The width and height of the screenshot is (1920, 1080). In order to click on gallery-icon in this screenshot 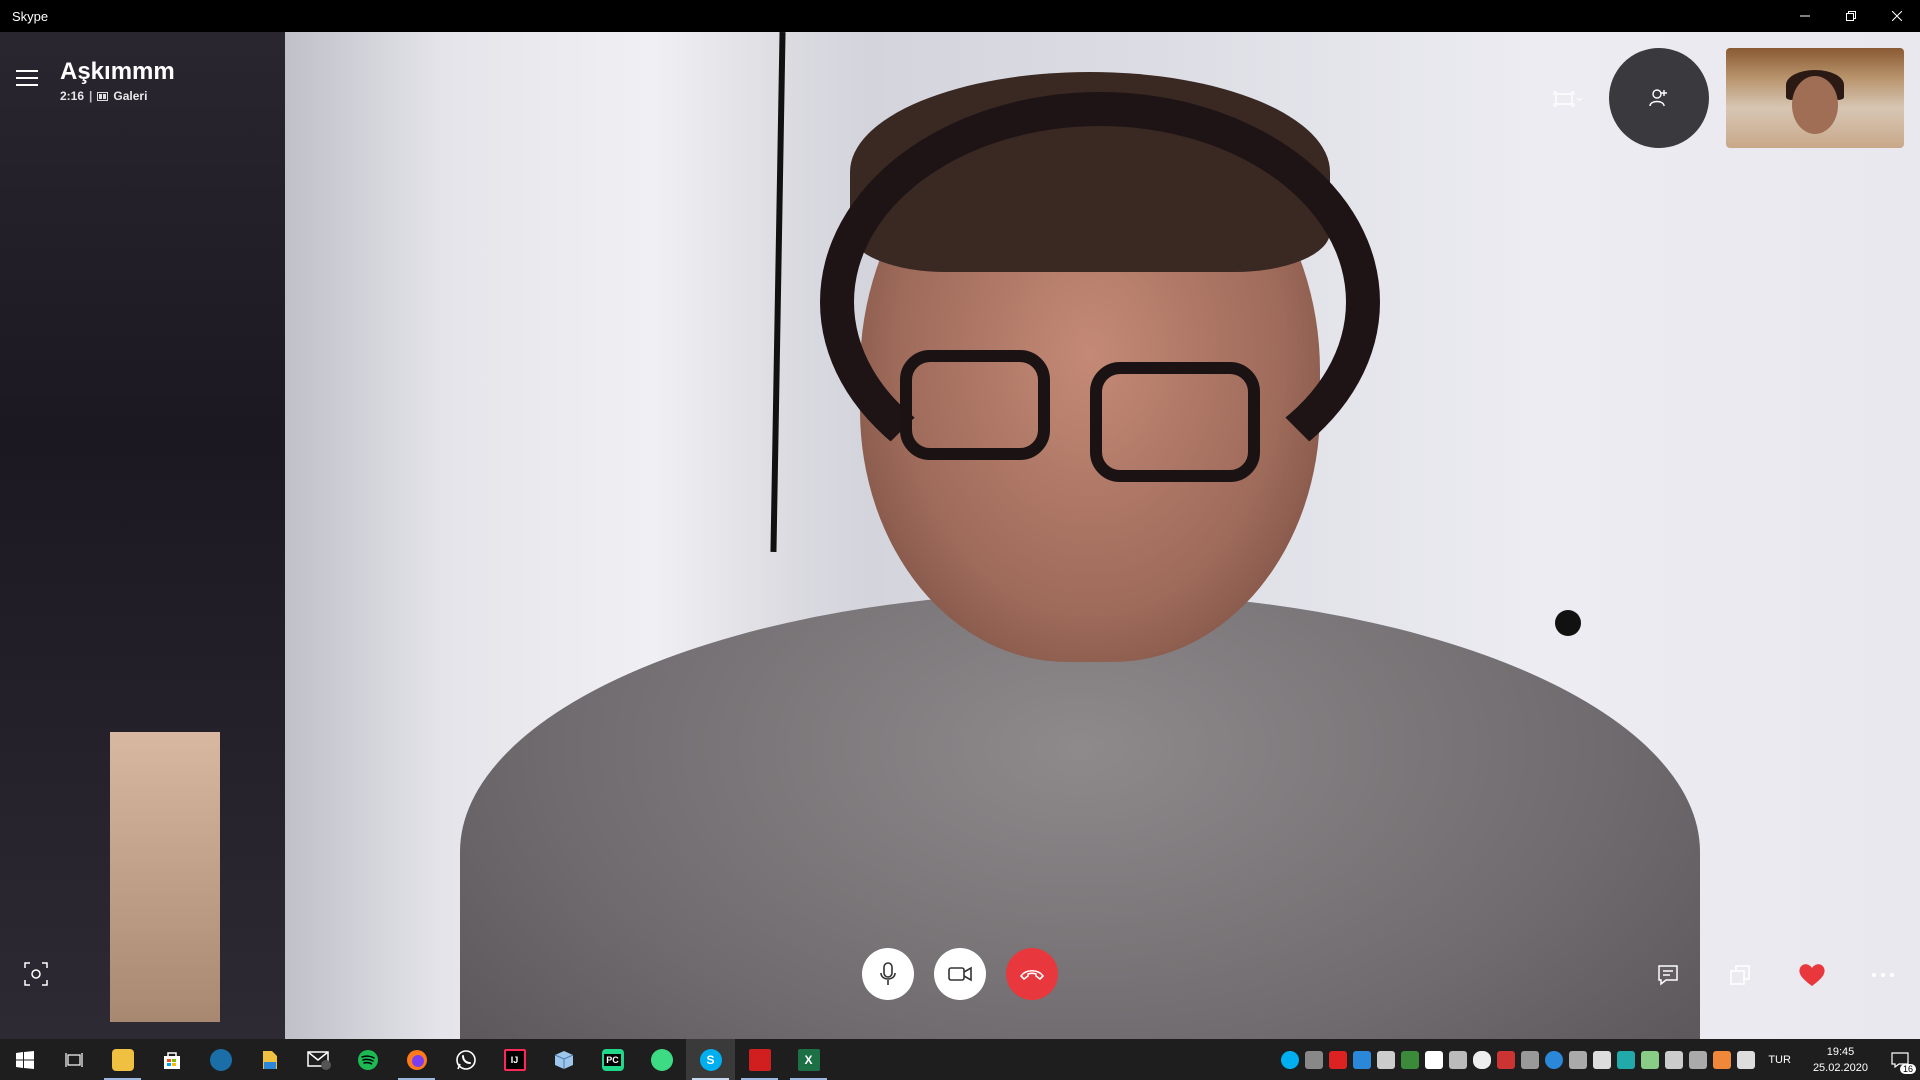, I will do `click(103, 96)`.